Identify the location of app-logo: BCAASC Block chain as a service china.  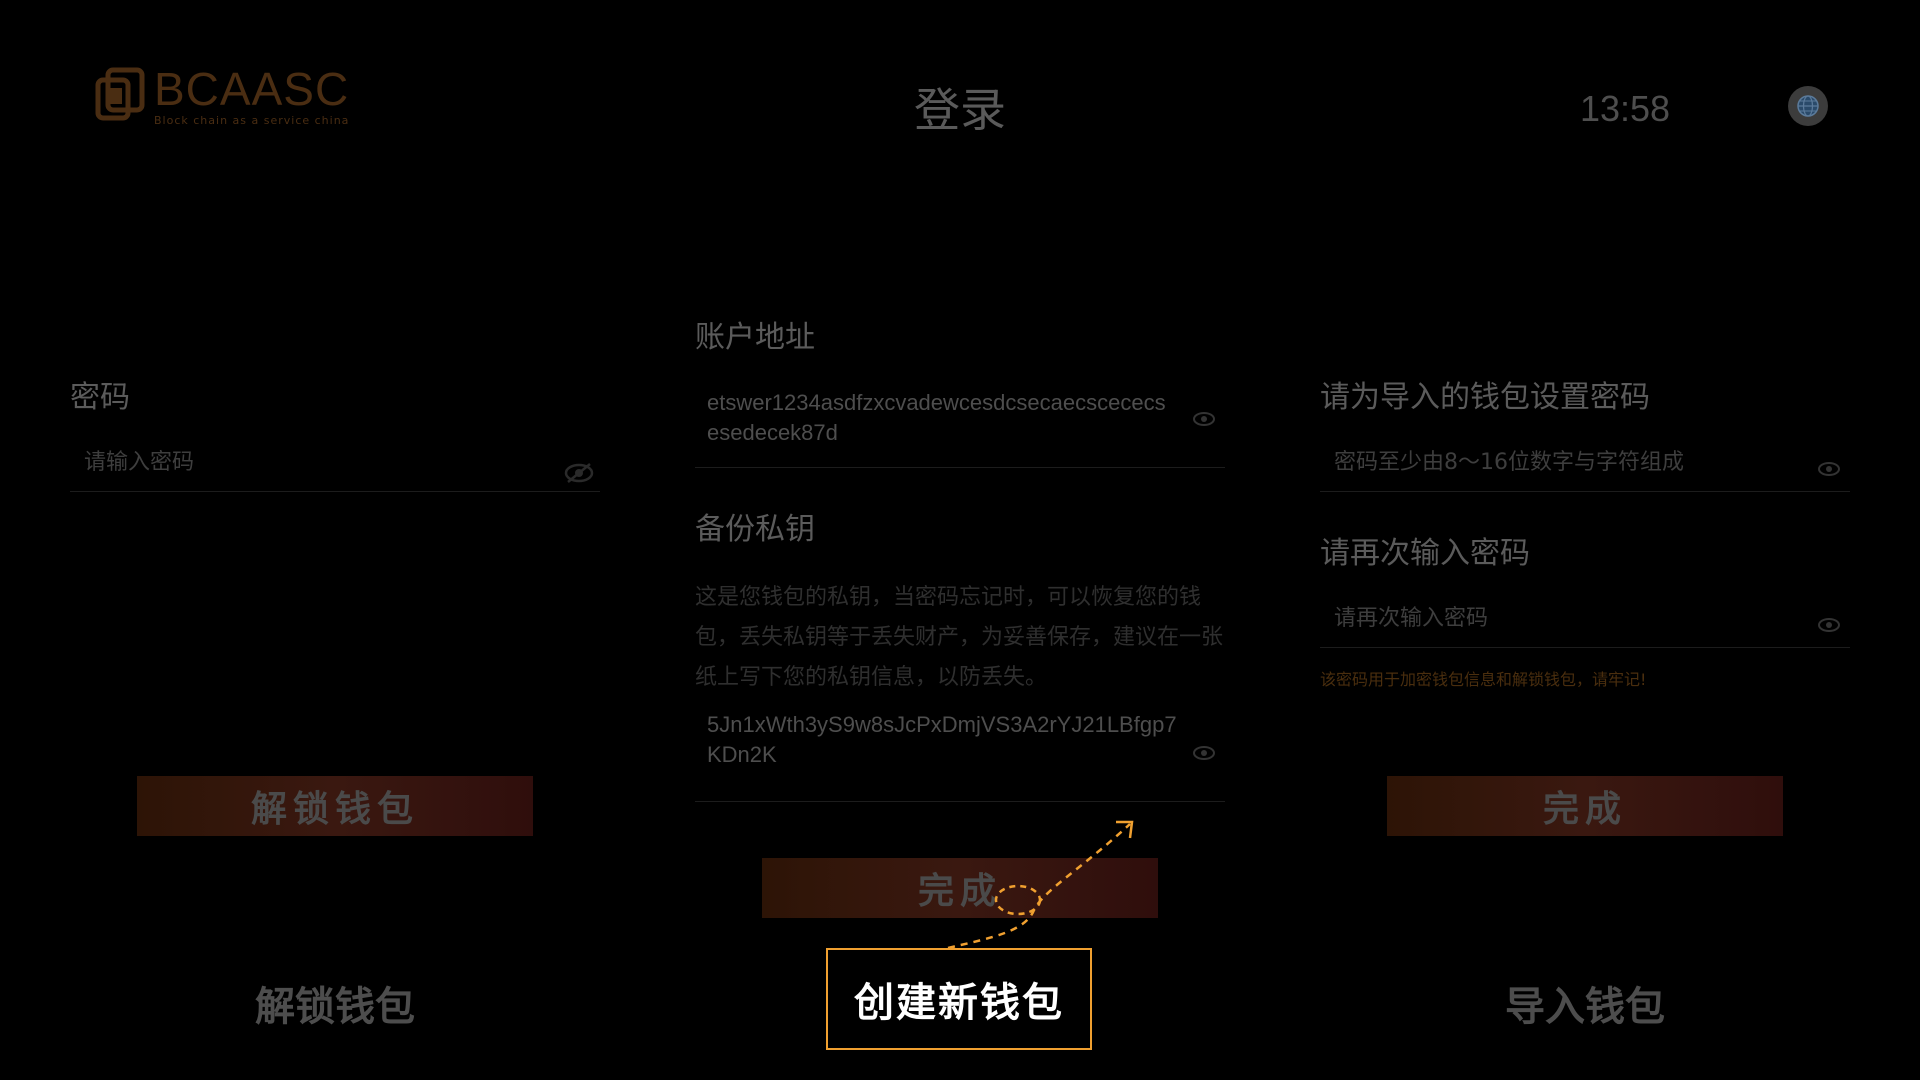
(221, 96).